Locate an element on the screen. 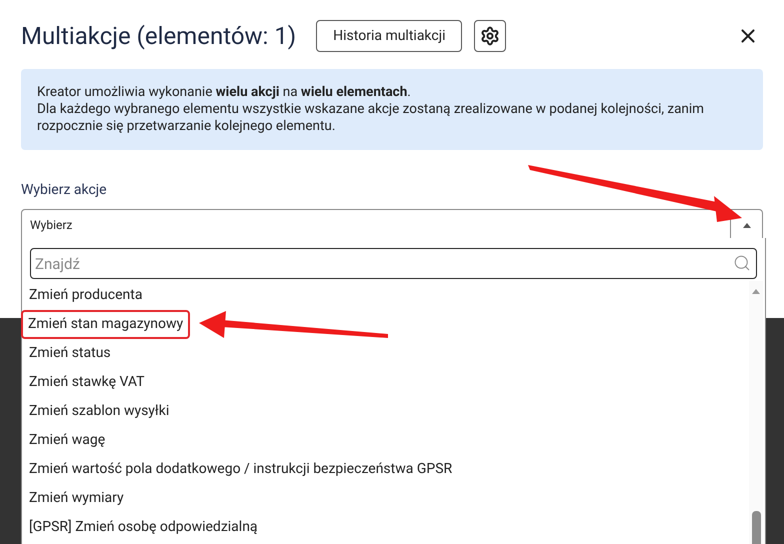 The height and width of the screenshot is (544, 784). option-item: Zmień stawkę VAT is located at coordinates (86, 382).